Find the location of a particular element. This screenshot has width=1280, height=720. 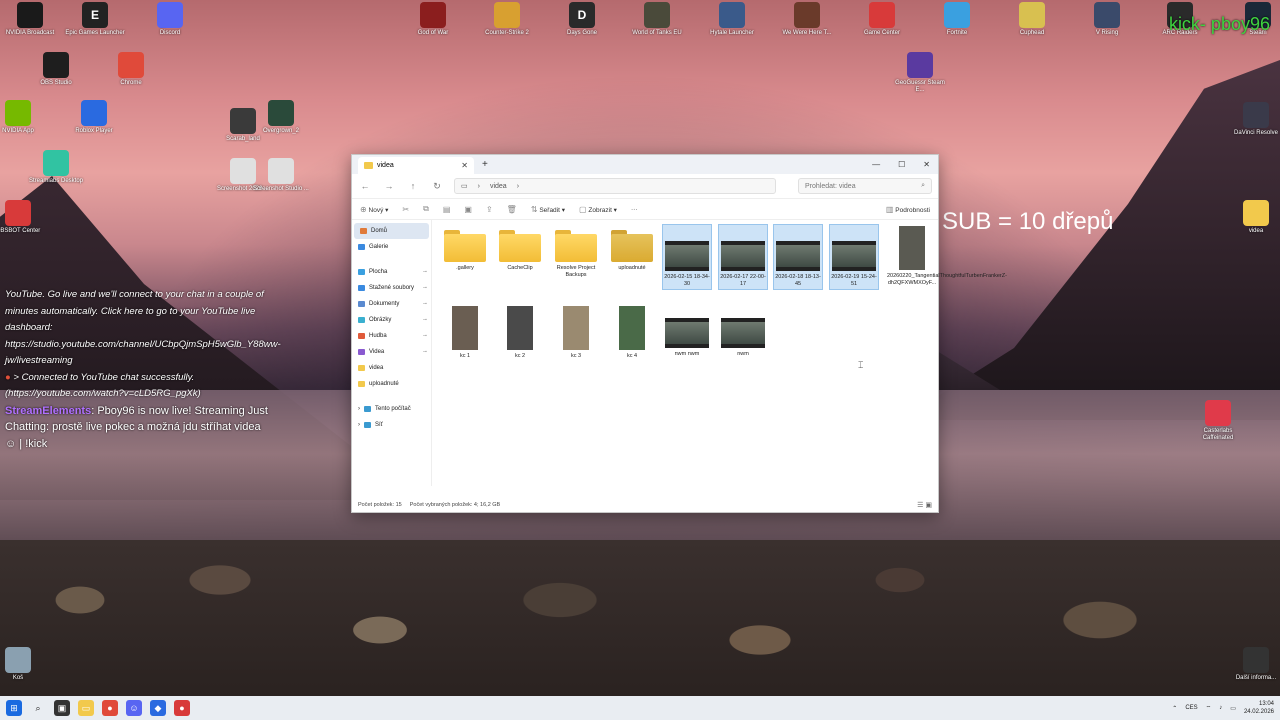

back-icon: ← is located at coordinates (365, 186).